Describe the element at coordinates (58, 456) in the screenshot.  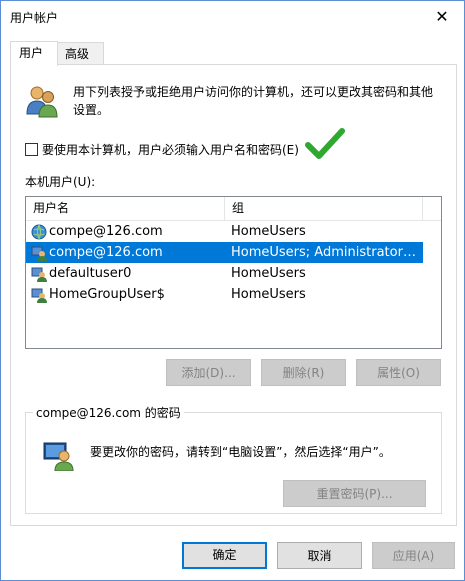
I see `user-password-icon` at that location.